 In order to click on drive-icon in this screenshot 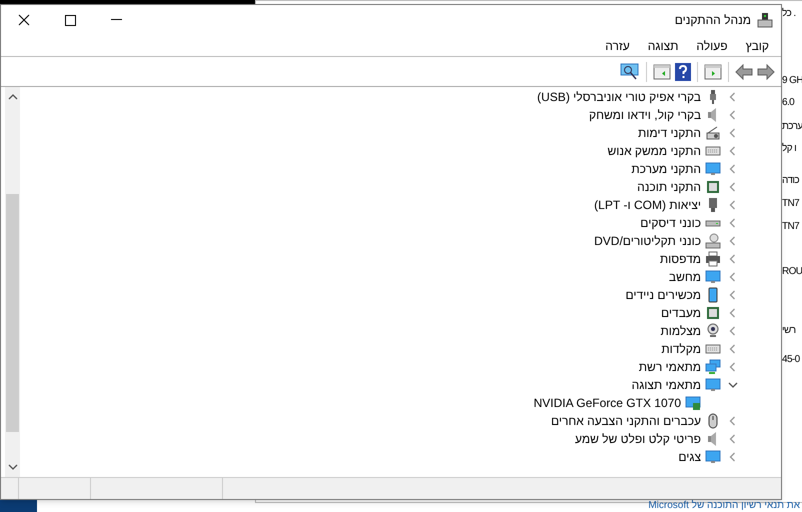, I will do `click(713, 223)`.